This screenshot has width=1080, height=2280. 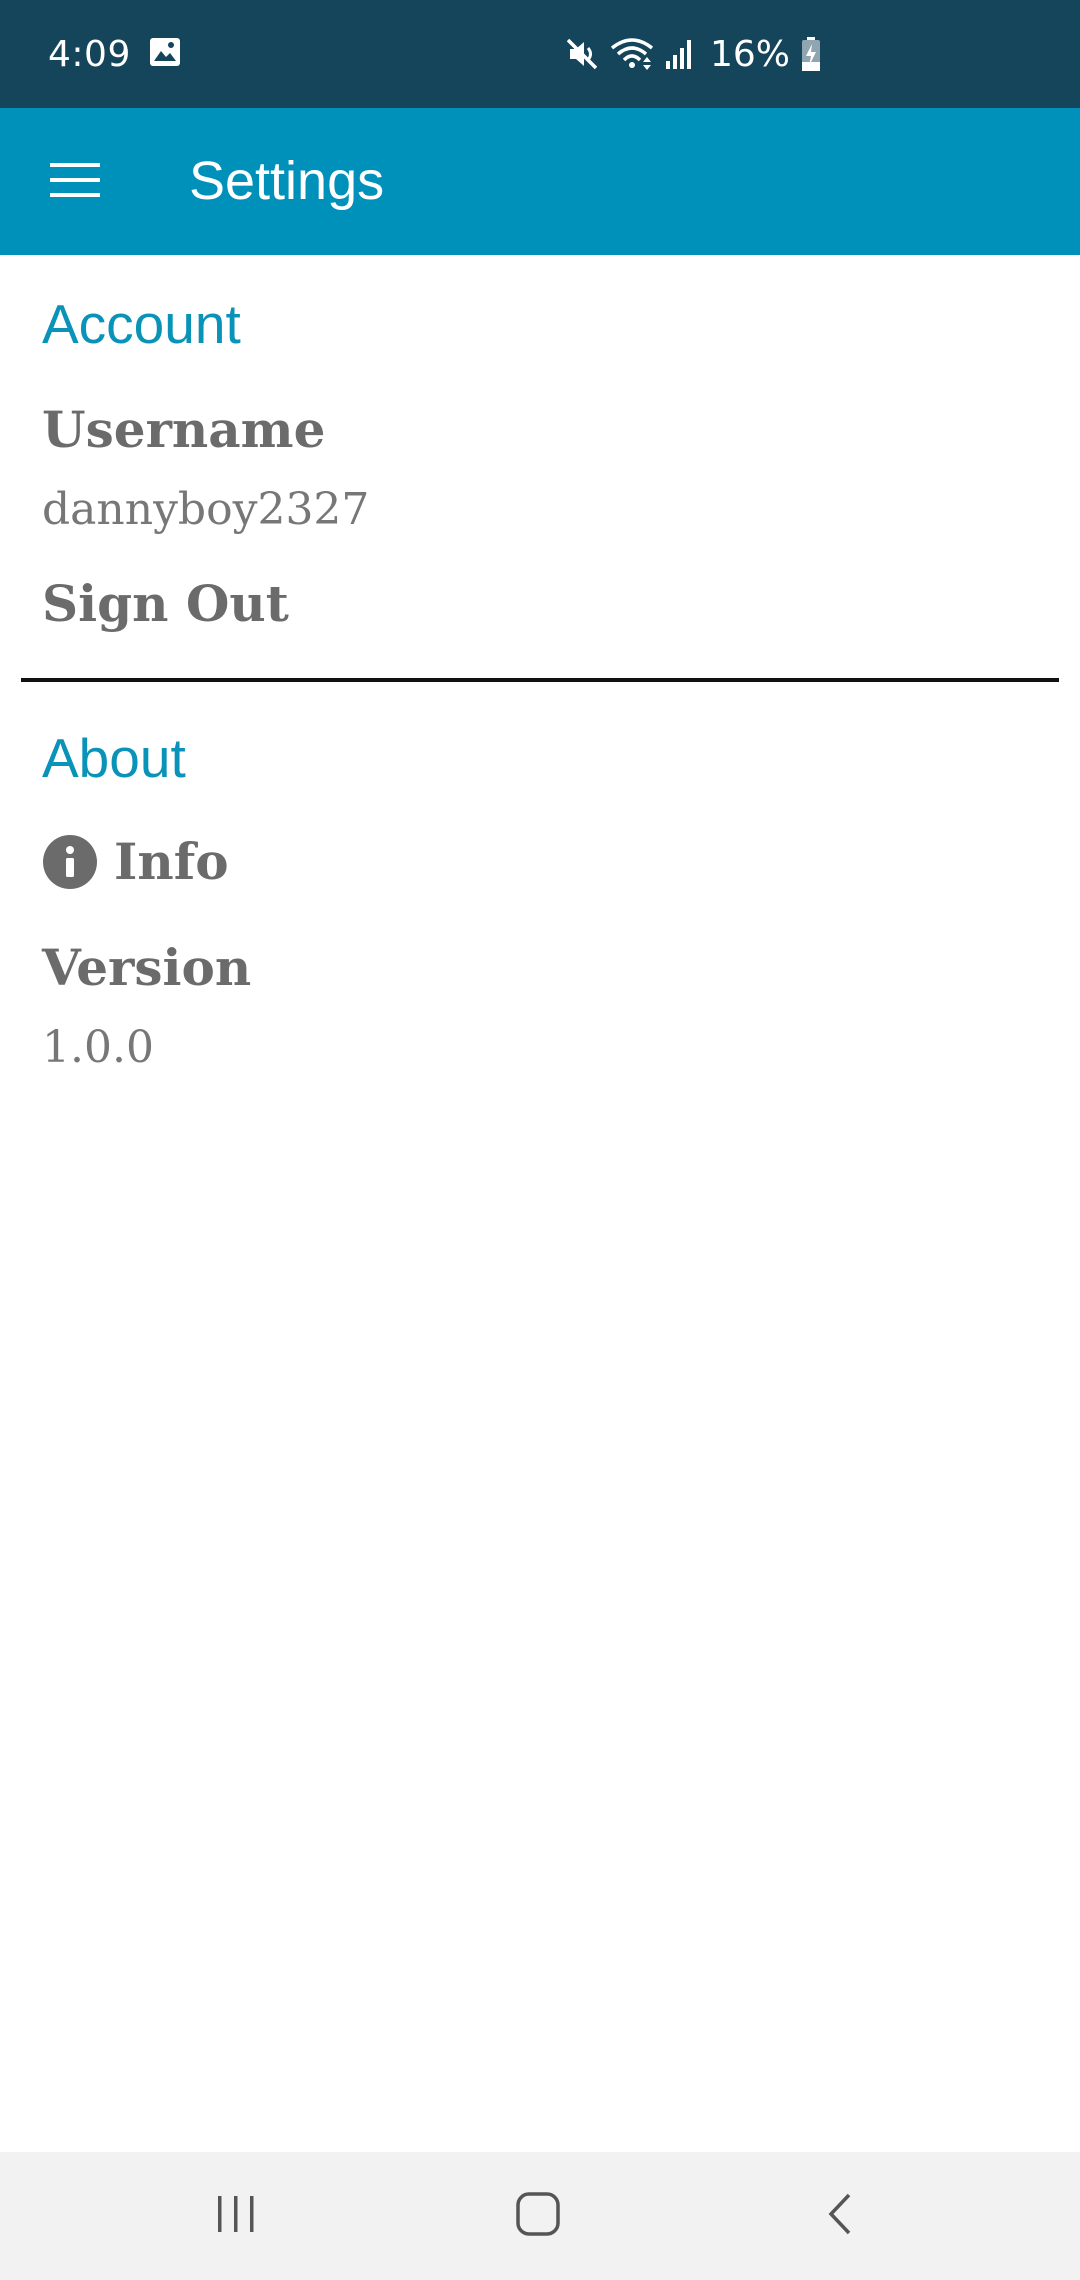 I want to click on navigation-bar, so click(x=540, y=2216).